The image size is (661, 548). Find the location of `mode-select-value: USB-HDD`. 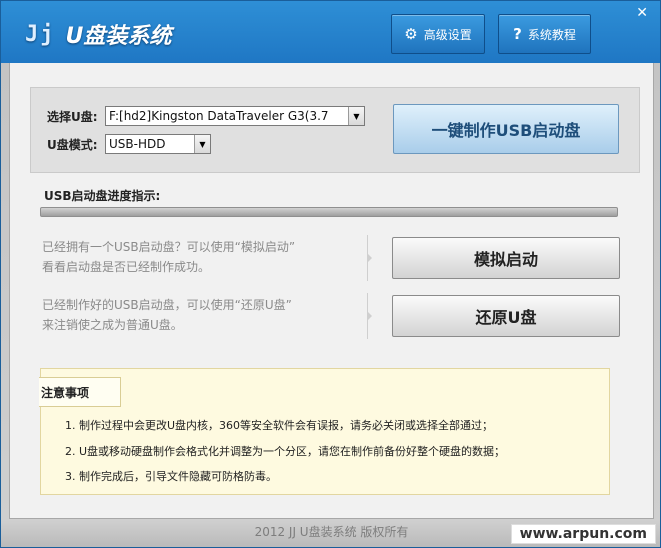

mode-select-value: USB-HDD is located at coordinates (137, 144).